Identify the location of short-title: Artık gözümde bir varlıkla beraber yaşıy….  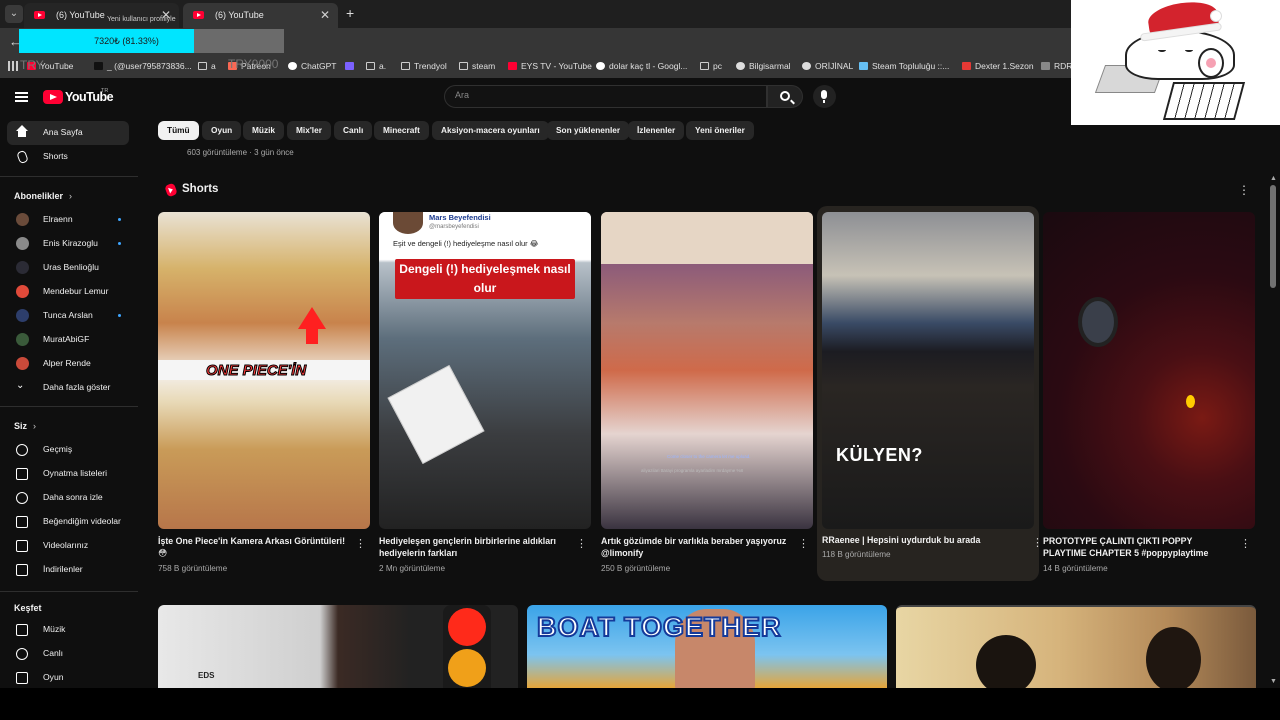
(697, 547).